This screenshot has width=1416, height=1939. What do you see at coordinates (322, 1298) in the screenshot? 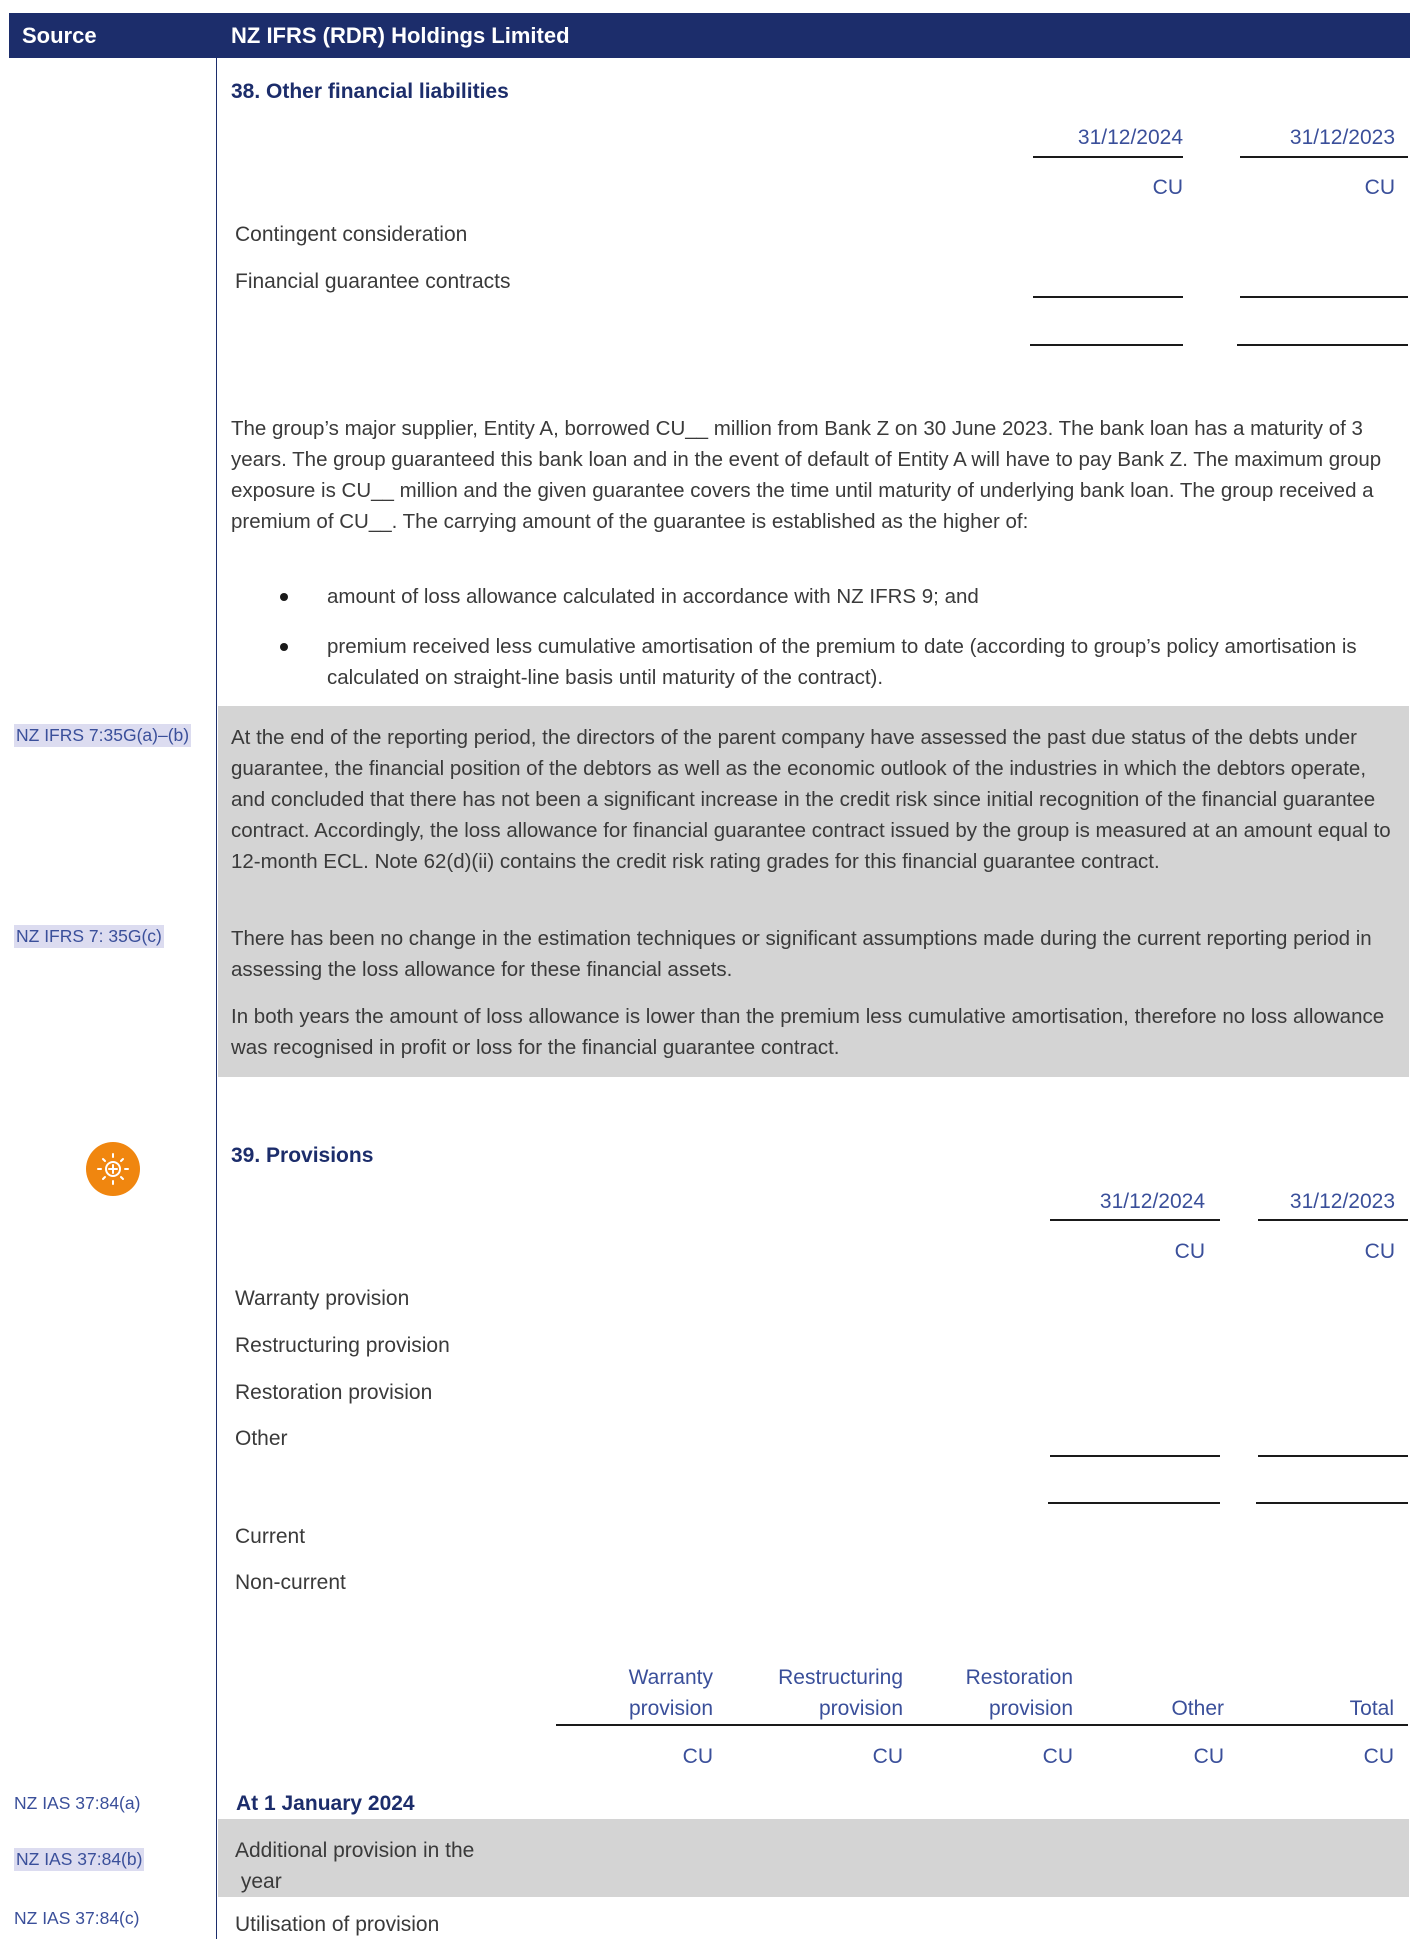
I see `row-label: Warranty provision` at bounding box center [322, 1298].